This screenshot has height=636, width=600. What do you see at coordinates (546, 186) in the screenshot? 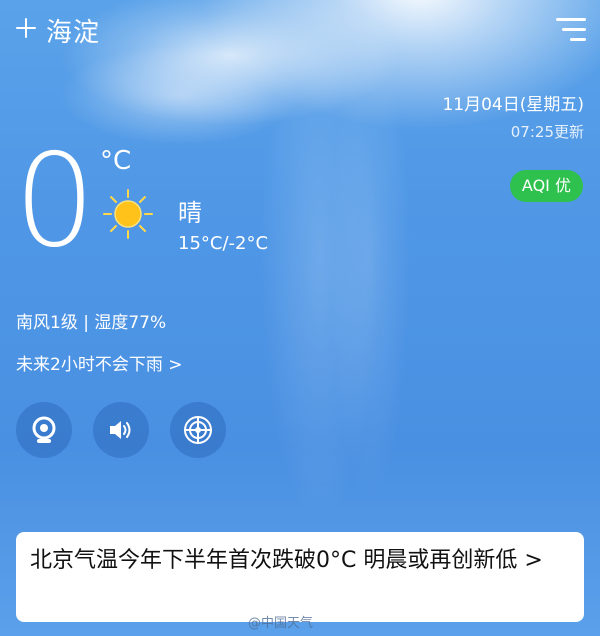
I see `aqi-badge: AQI 优` at bounding box center [546, 186].